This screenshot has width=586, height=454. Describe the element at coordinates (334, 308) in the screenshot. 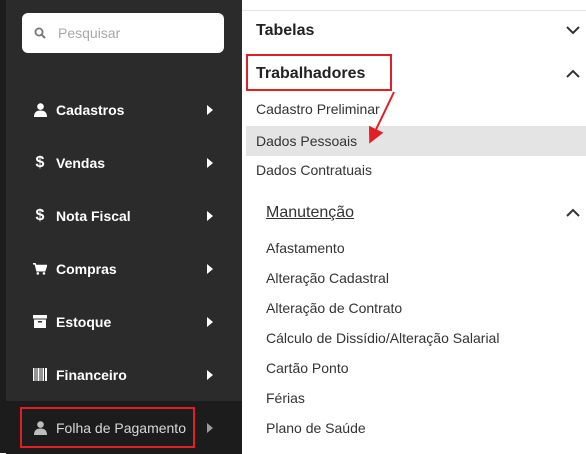

I see `menu-item-alteracao-de-contrato: Alteração de Contrato` at that location.